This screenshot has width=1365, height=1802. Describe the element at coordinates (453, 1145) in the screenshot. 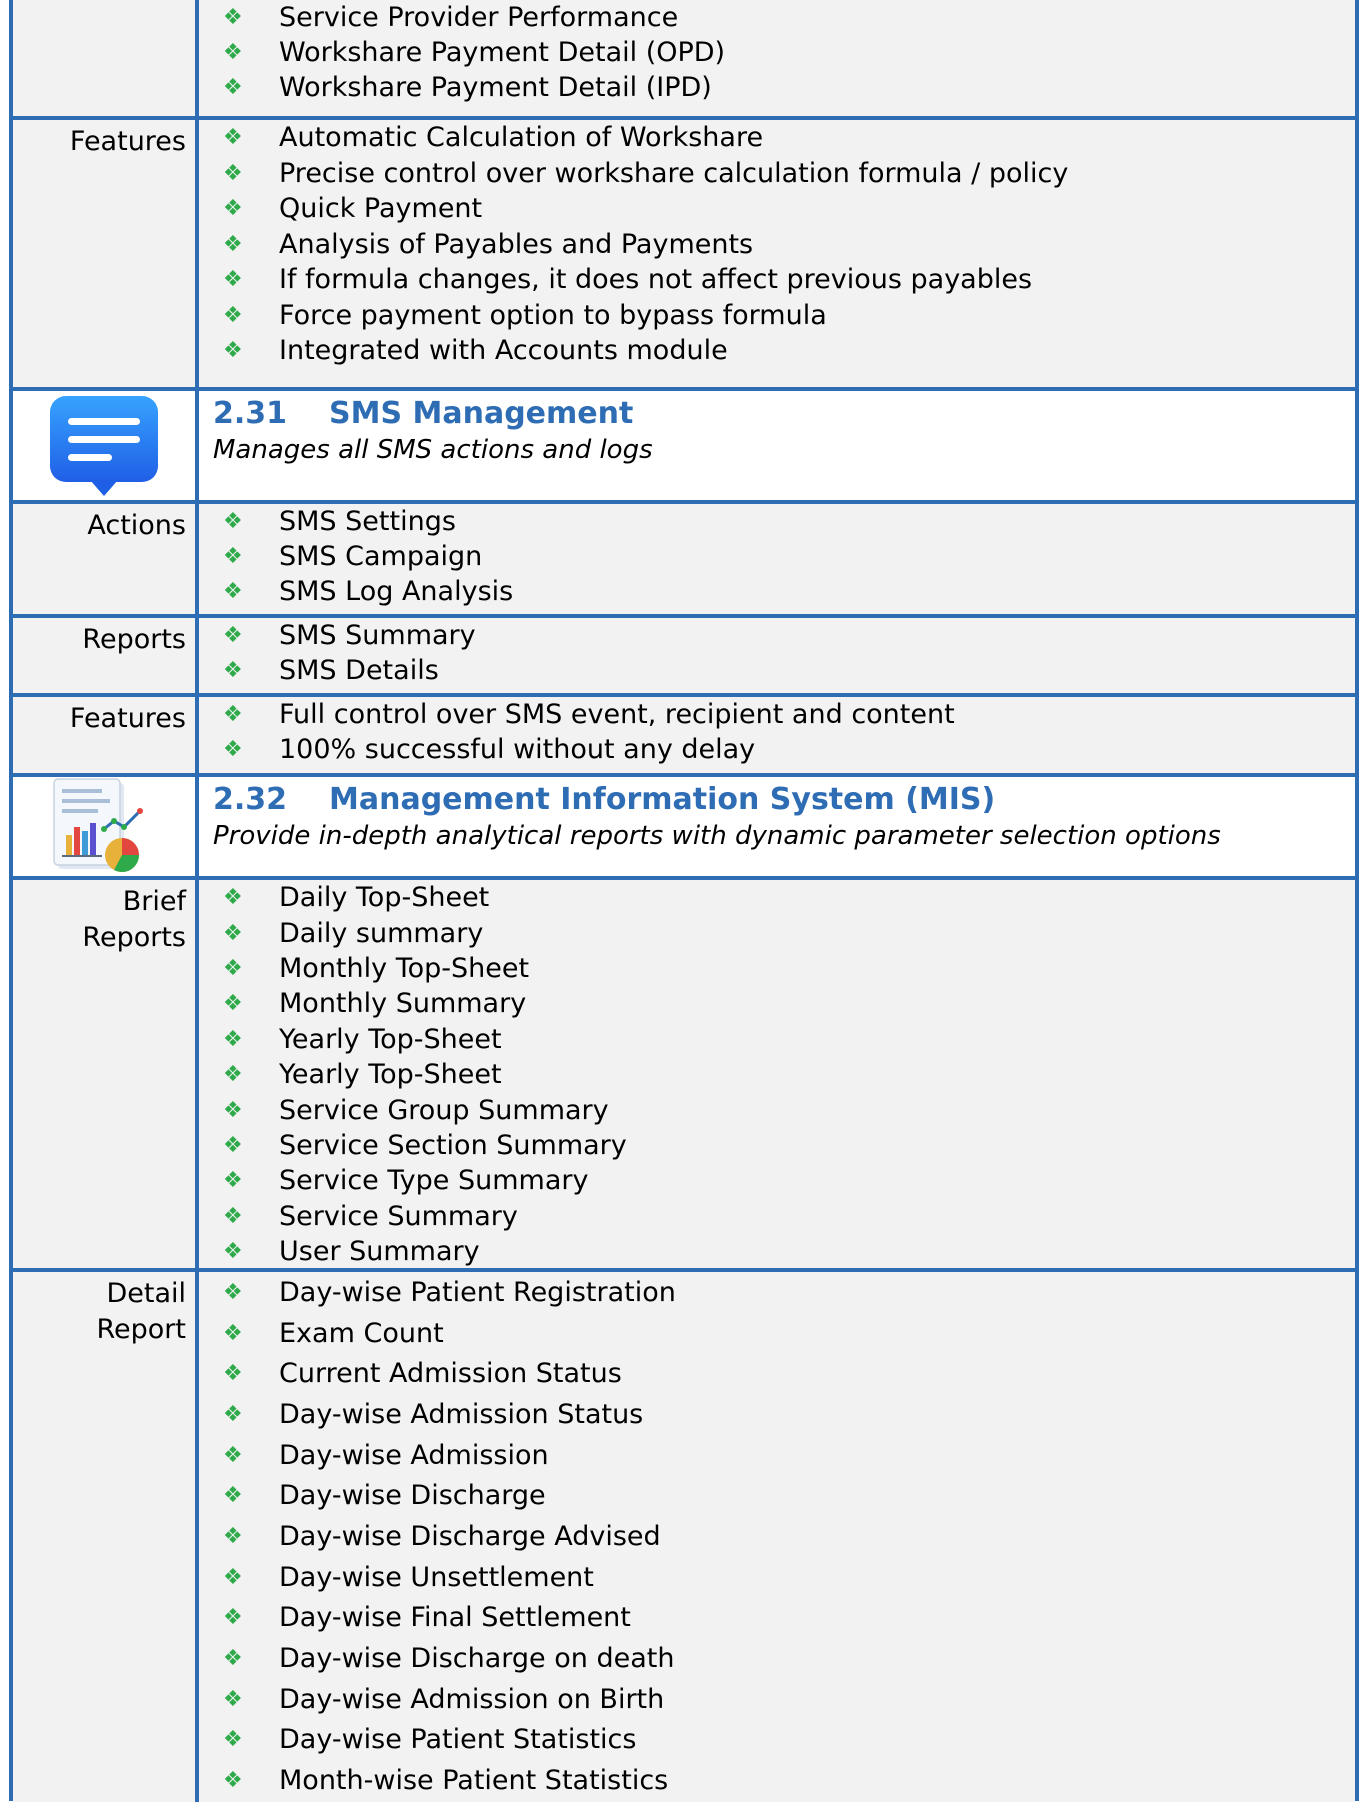

I see `list-item-text: Service Section Summary` at that location.